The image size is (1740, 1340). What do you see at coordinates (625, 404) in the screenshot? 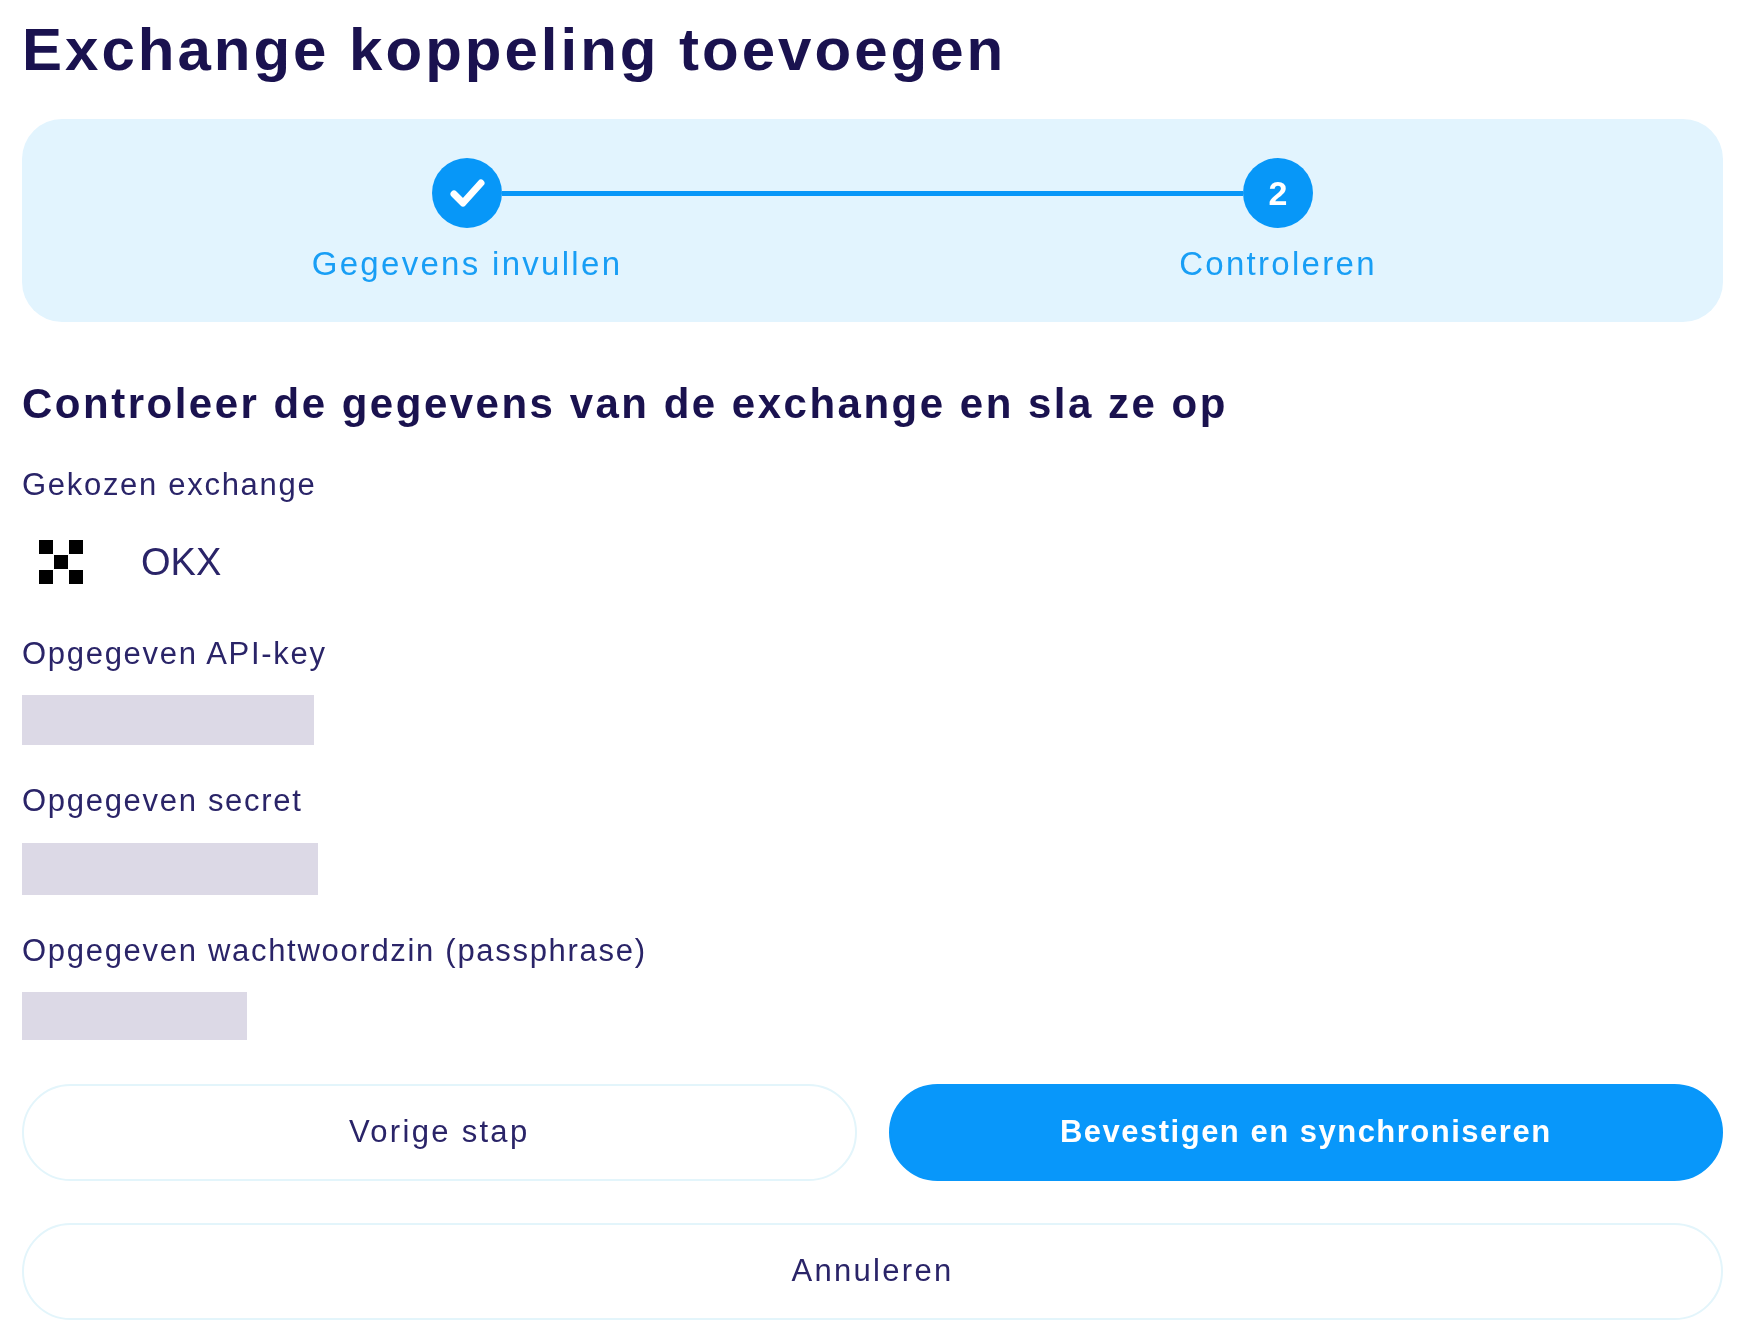
I see `section-heading: Controleer de gegevens van de exchange en sla ze op` at bounding box center [625, 404].